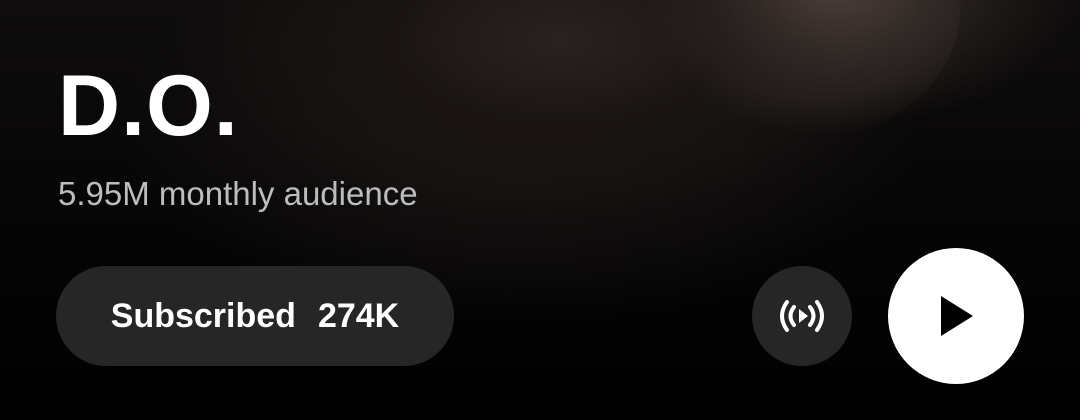 The image size is (1080, 420). What do you see at coordinates (358, 315) in the screenshot?
I see `subscriber-count: 274K` at bounding box center [358, 315].